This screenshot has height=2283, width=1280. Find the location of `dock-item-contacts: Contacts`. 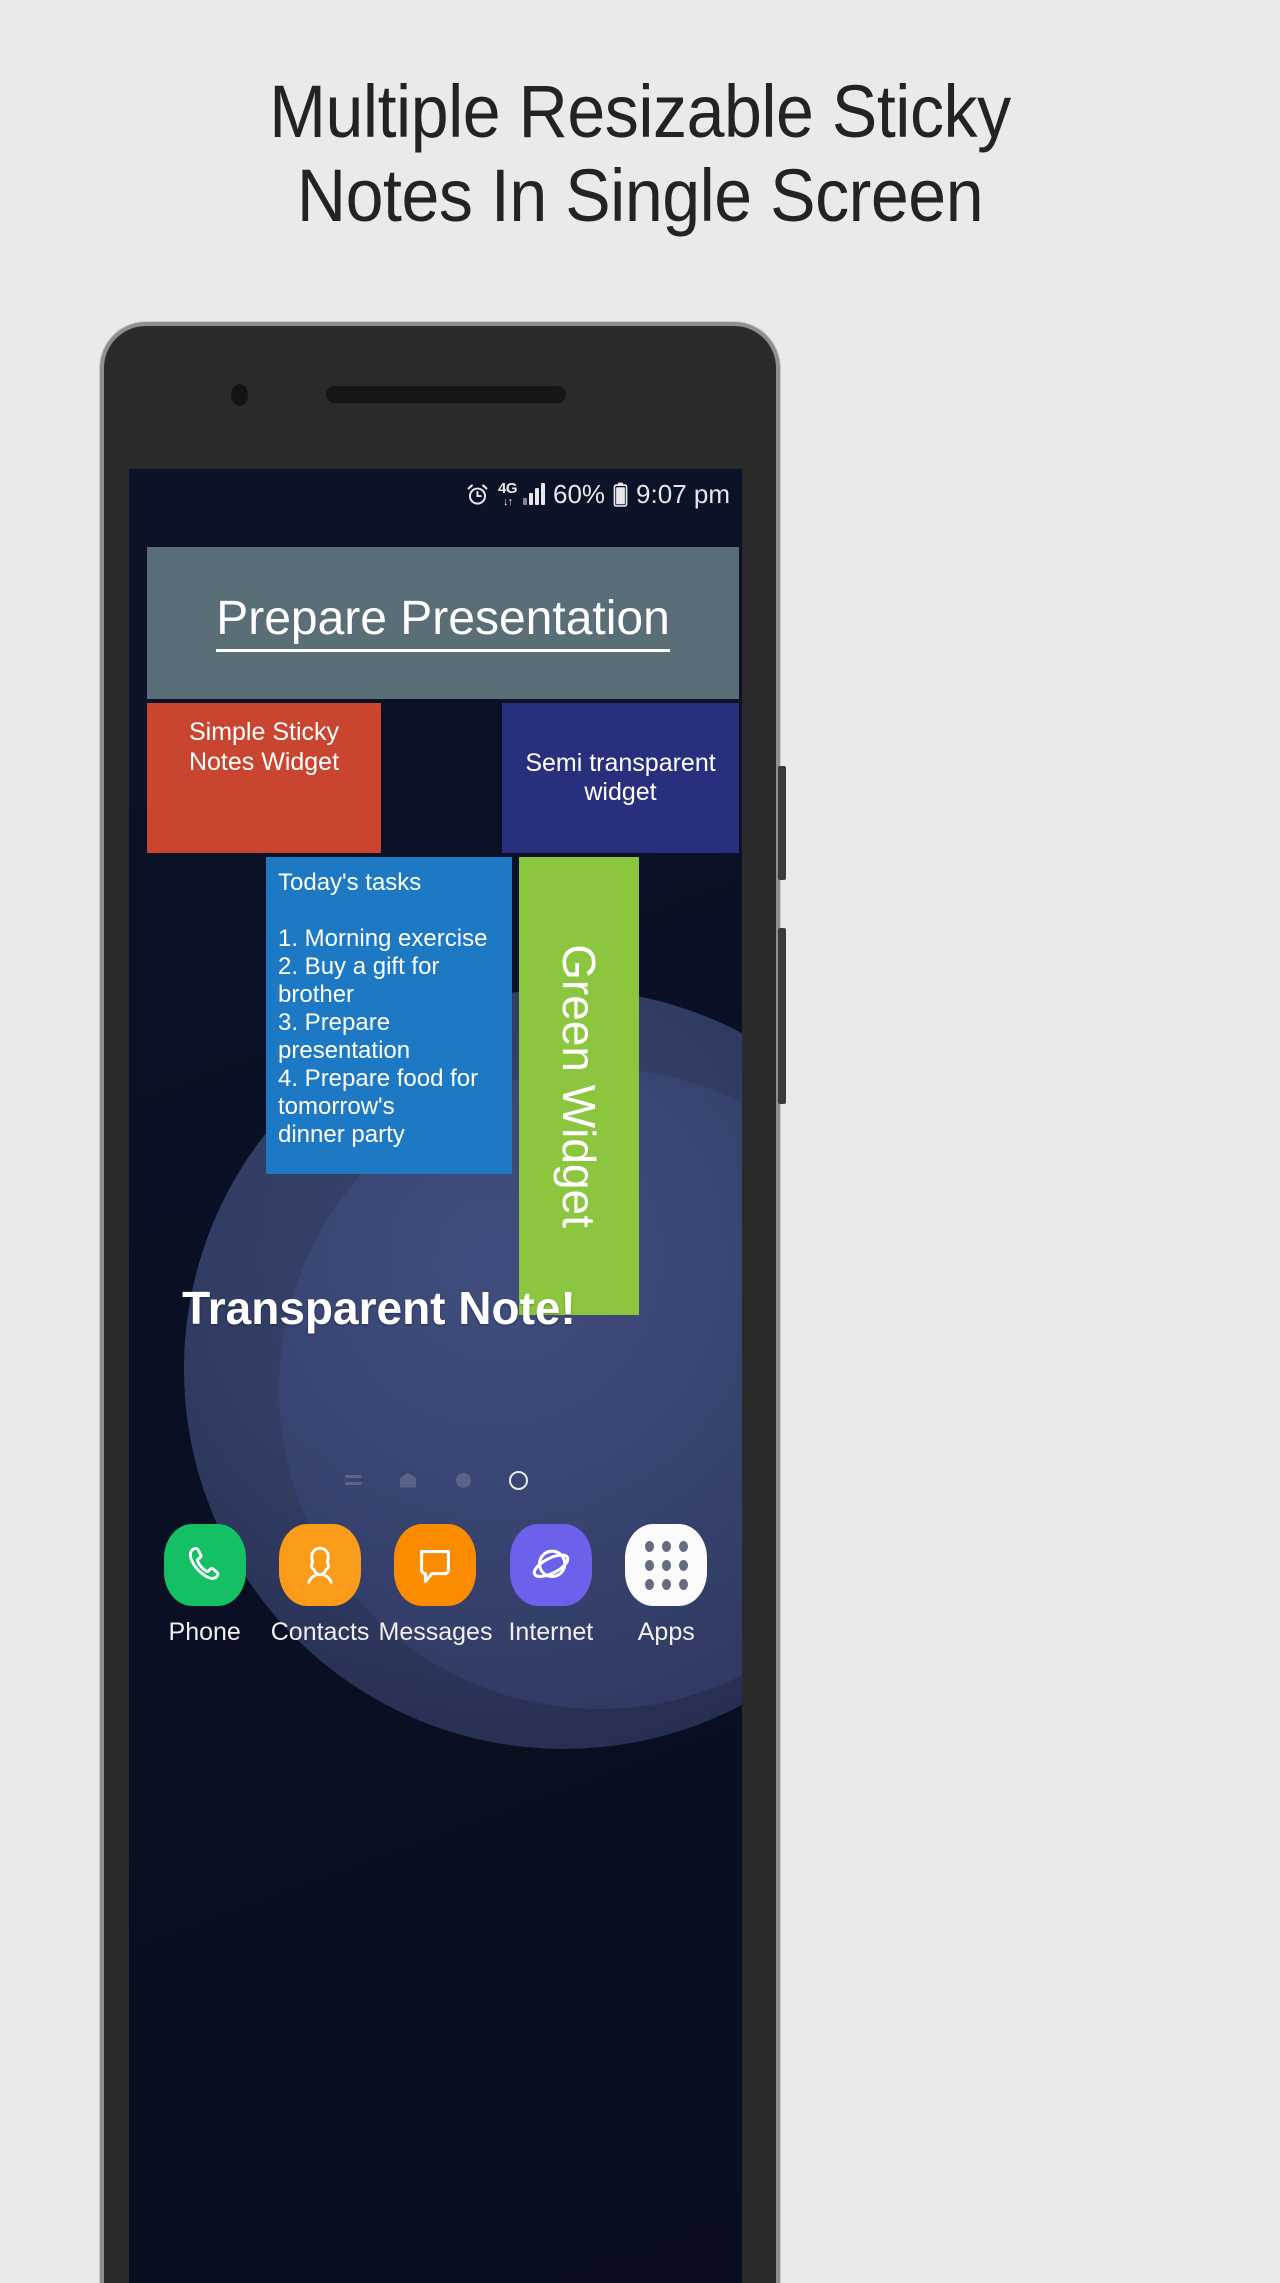

dock-item-contacts: Contacts is located at coordinates (320, 1585).